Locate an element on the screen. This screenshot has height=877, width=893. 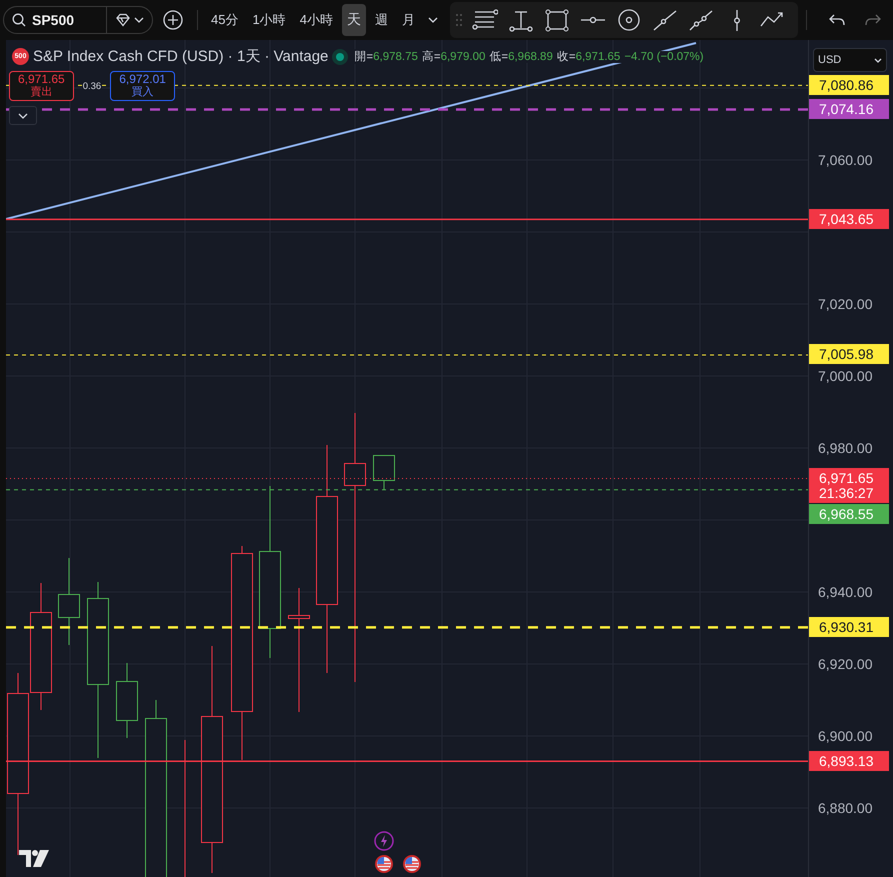
price-tag: 7,074.16 is located at coordinates (849, 109).